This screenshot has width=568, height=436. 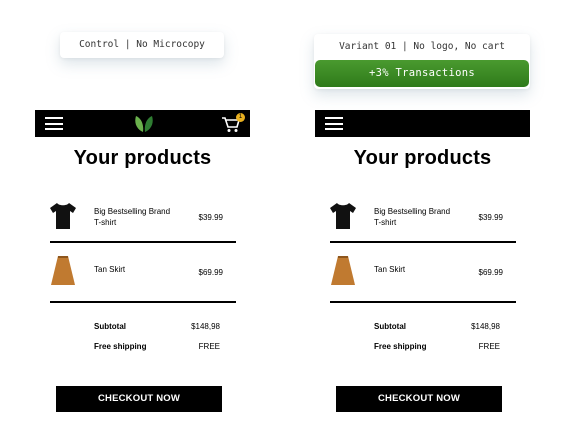 I want to click on cart-count-badge: 1, so click(x=240, y=117).